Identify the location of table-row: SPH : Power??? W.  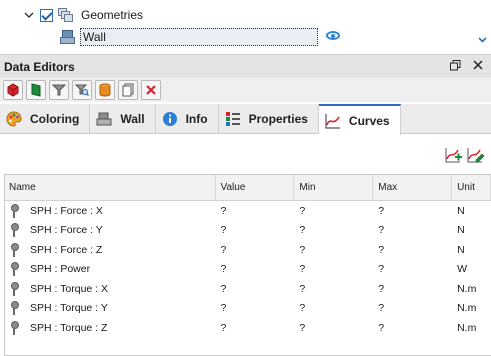
(248, 270).